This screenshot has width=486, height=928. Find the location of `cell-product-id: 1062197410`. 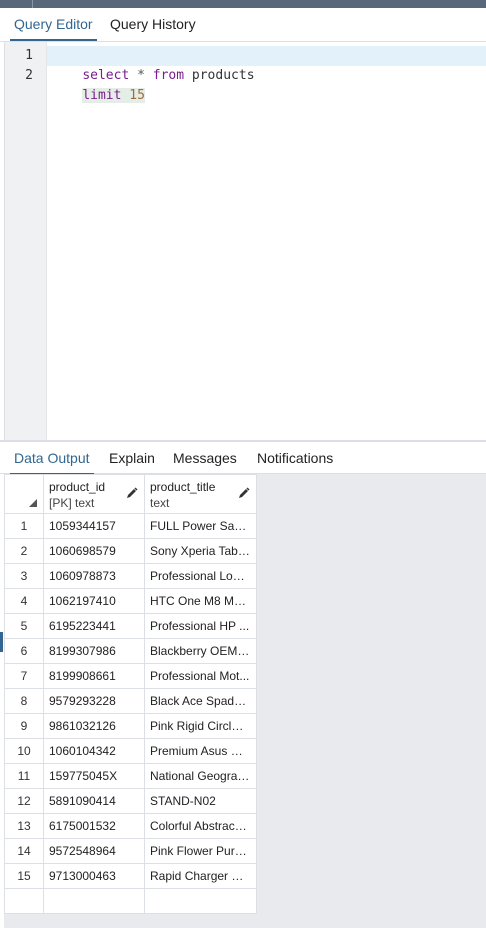

cell-product-id: 1062197410 is located at coordinates (94, 601).